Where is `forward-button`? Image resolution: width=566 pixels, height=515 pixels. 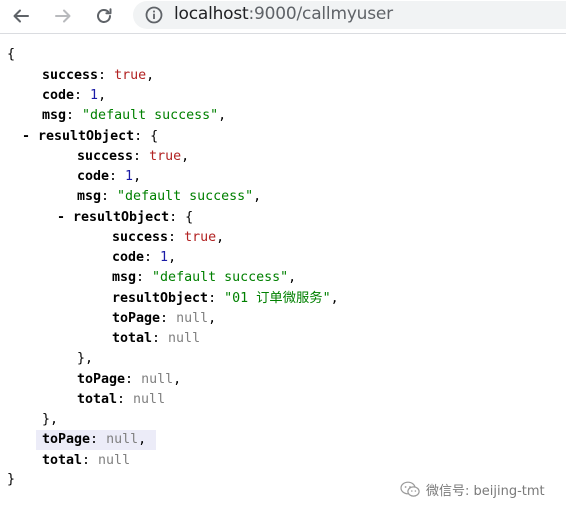 forward-button is located at coordinates (63, 16).